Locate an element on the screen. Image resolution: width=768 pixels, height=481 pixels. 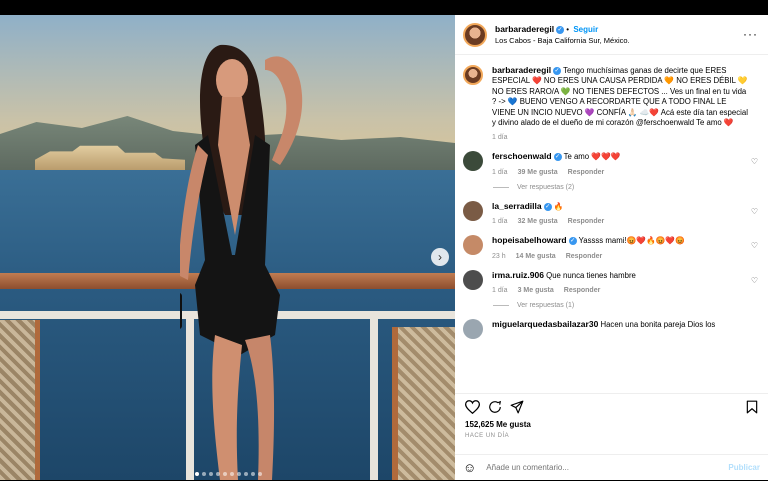
photo-post is located at coordinates (374, 397).